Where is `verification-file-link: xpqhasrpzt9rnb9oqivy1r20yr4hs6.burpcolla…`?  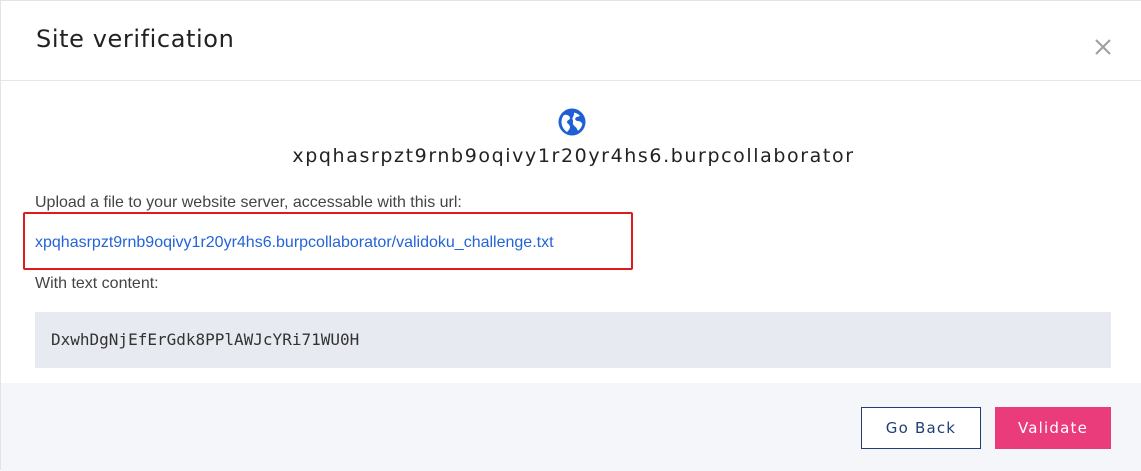 verification-file-link: xpqhasrpzt9rnb9oqivy1r20yr4hs6.burpcolla… is located at coordinates (294, 243).